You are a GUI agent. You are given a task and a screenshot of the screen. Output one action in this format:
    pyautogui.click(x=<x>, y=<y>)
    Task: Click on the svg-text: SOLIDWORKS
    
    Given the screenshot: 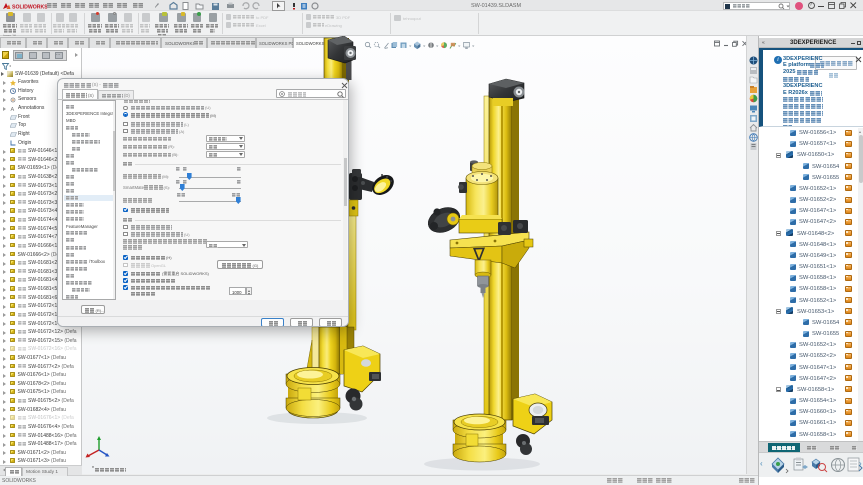 What is the action you would take?
    pyautogui.click(x=30, y=7)
    